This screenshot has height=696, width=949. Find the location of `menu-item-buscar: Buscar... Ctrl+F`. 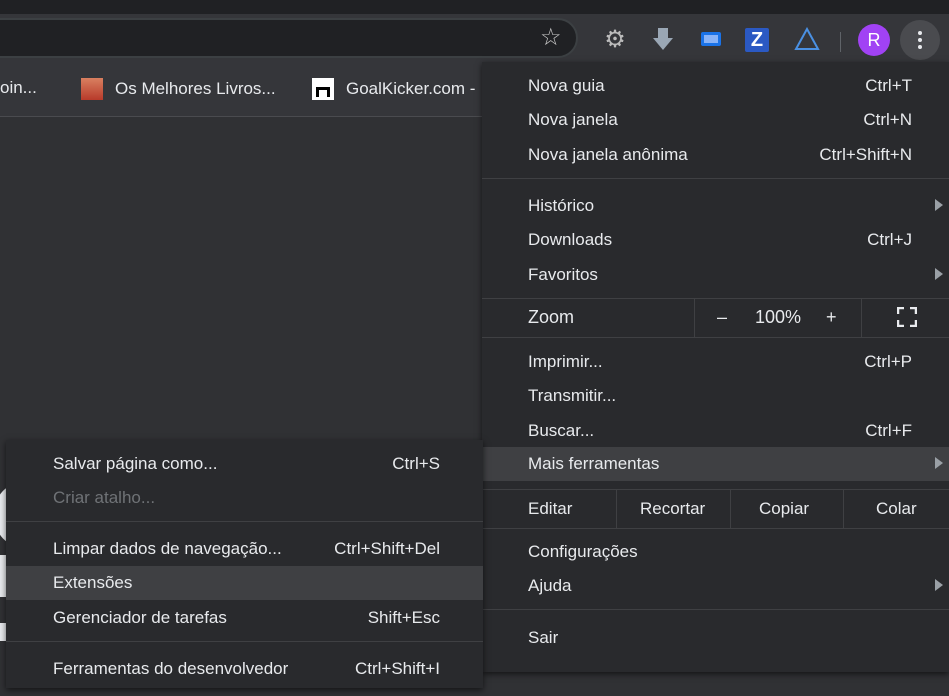

menu-item-buscar: Buscar... Ctrl+F is located at coordinates (715, 431).